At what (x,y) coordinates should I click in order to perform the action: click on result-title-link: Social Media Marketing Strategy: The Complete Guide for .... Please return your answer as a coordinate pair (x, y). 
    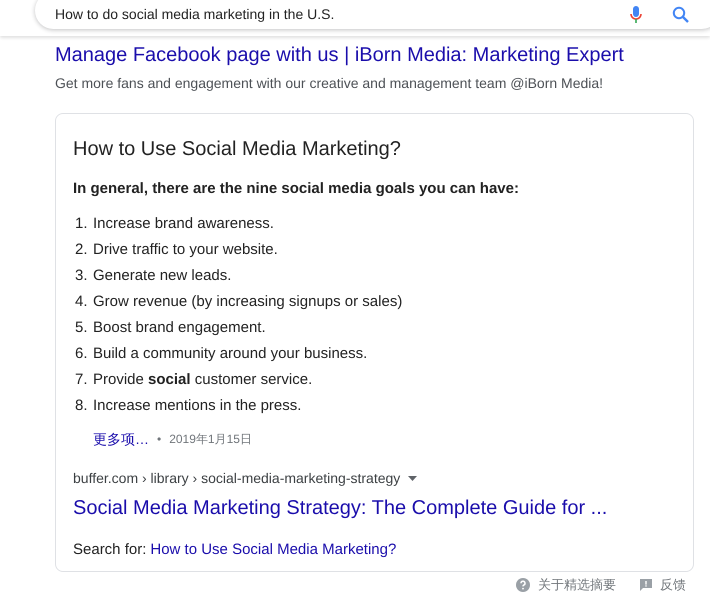
    Looking at the image, I should click on (340, 507).